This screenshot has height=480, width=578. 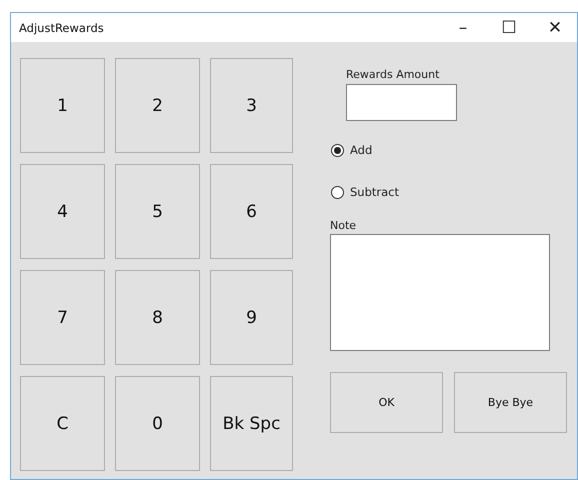 I want to click on dialog-button: OK, so click(x=386, y=402).